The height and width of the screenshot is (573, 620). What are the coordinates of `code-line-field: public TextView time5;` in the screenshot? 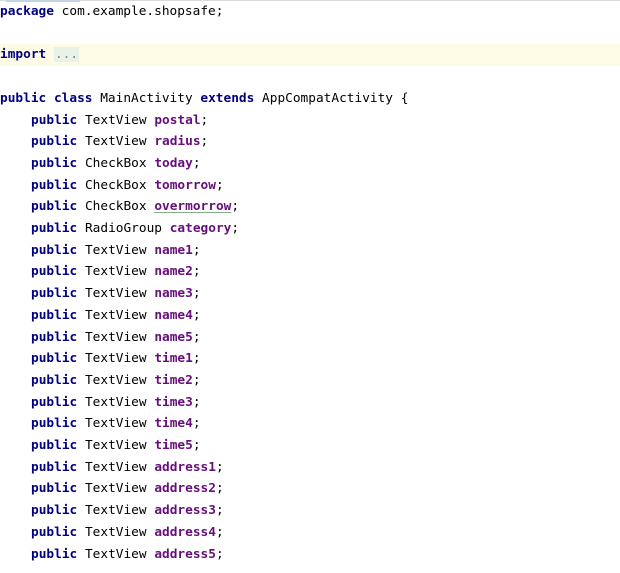 It's located at (310, 446).